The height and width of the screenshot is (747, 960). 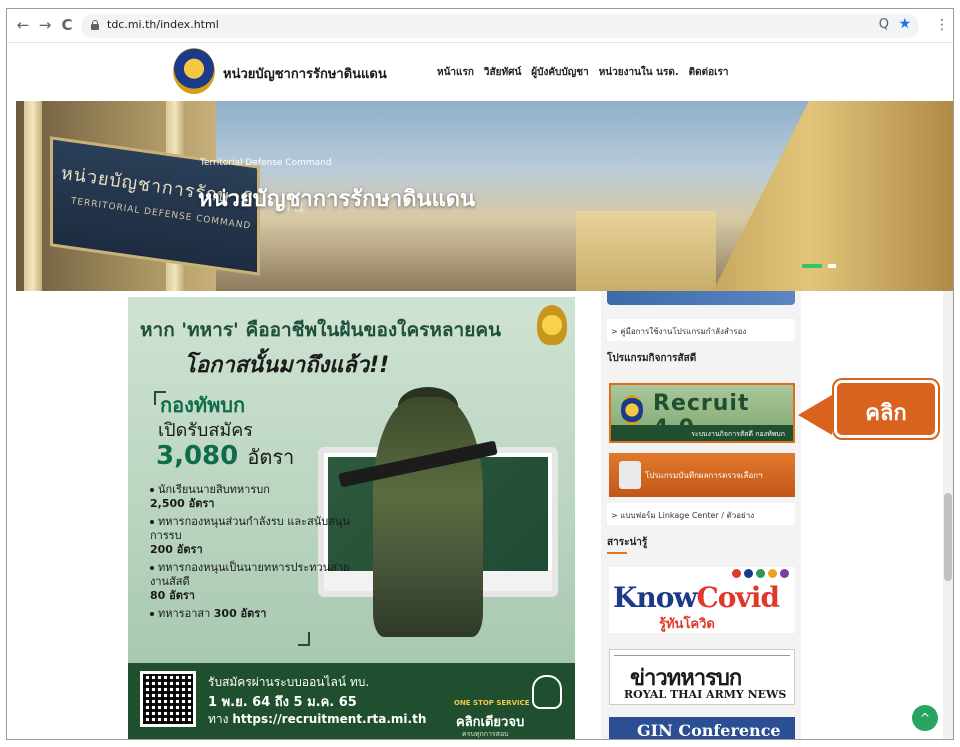 I want to click on record-program-banner: โปรแกรมบันทึกผลการตรวจเลือกฯ, so click(x=702, y=475).